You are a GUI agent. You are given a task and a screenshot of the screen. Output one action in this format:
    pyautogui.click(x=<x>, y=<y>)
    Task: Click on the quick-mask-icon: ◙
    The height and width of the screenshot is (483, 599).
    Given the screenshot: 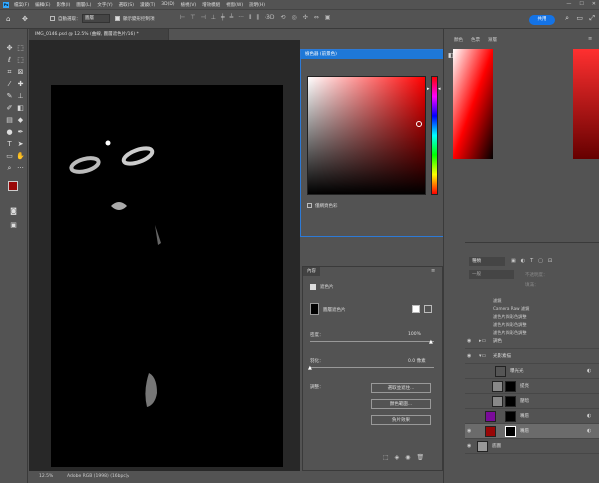 What is the action you would take?
    pyautogui.click(x=13, y=211)
    